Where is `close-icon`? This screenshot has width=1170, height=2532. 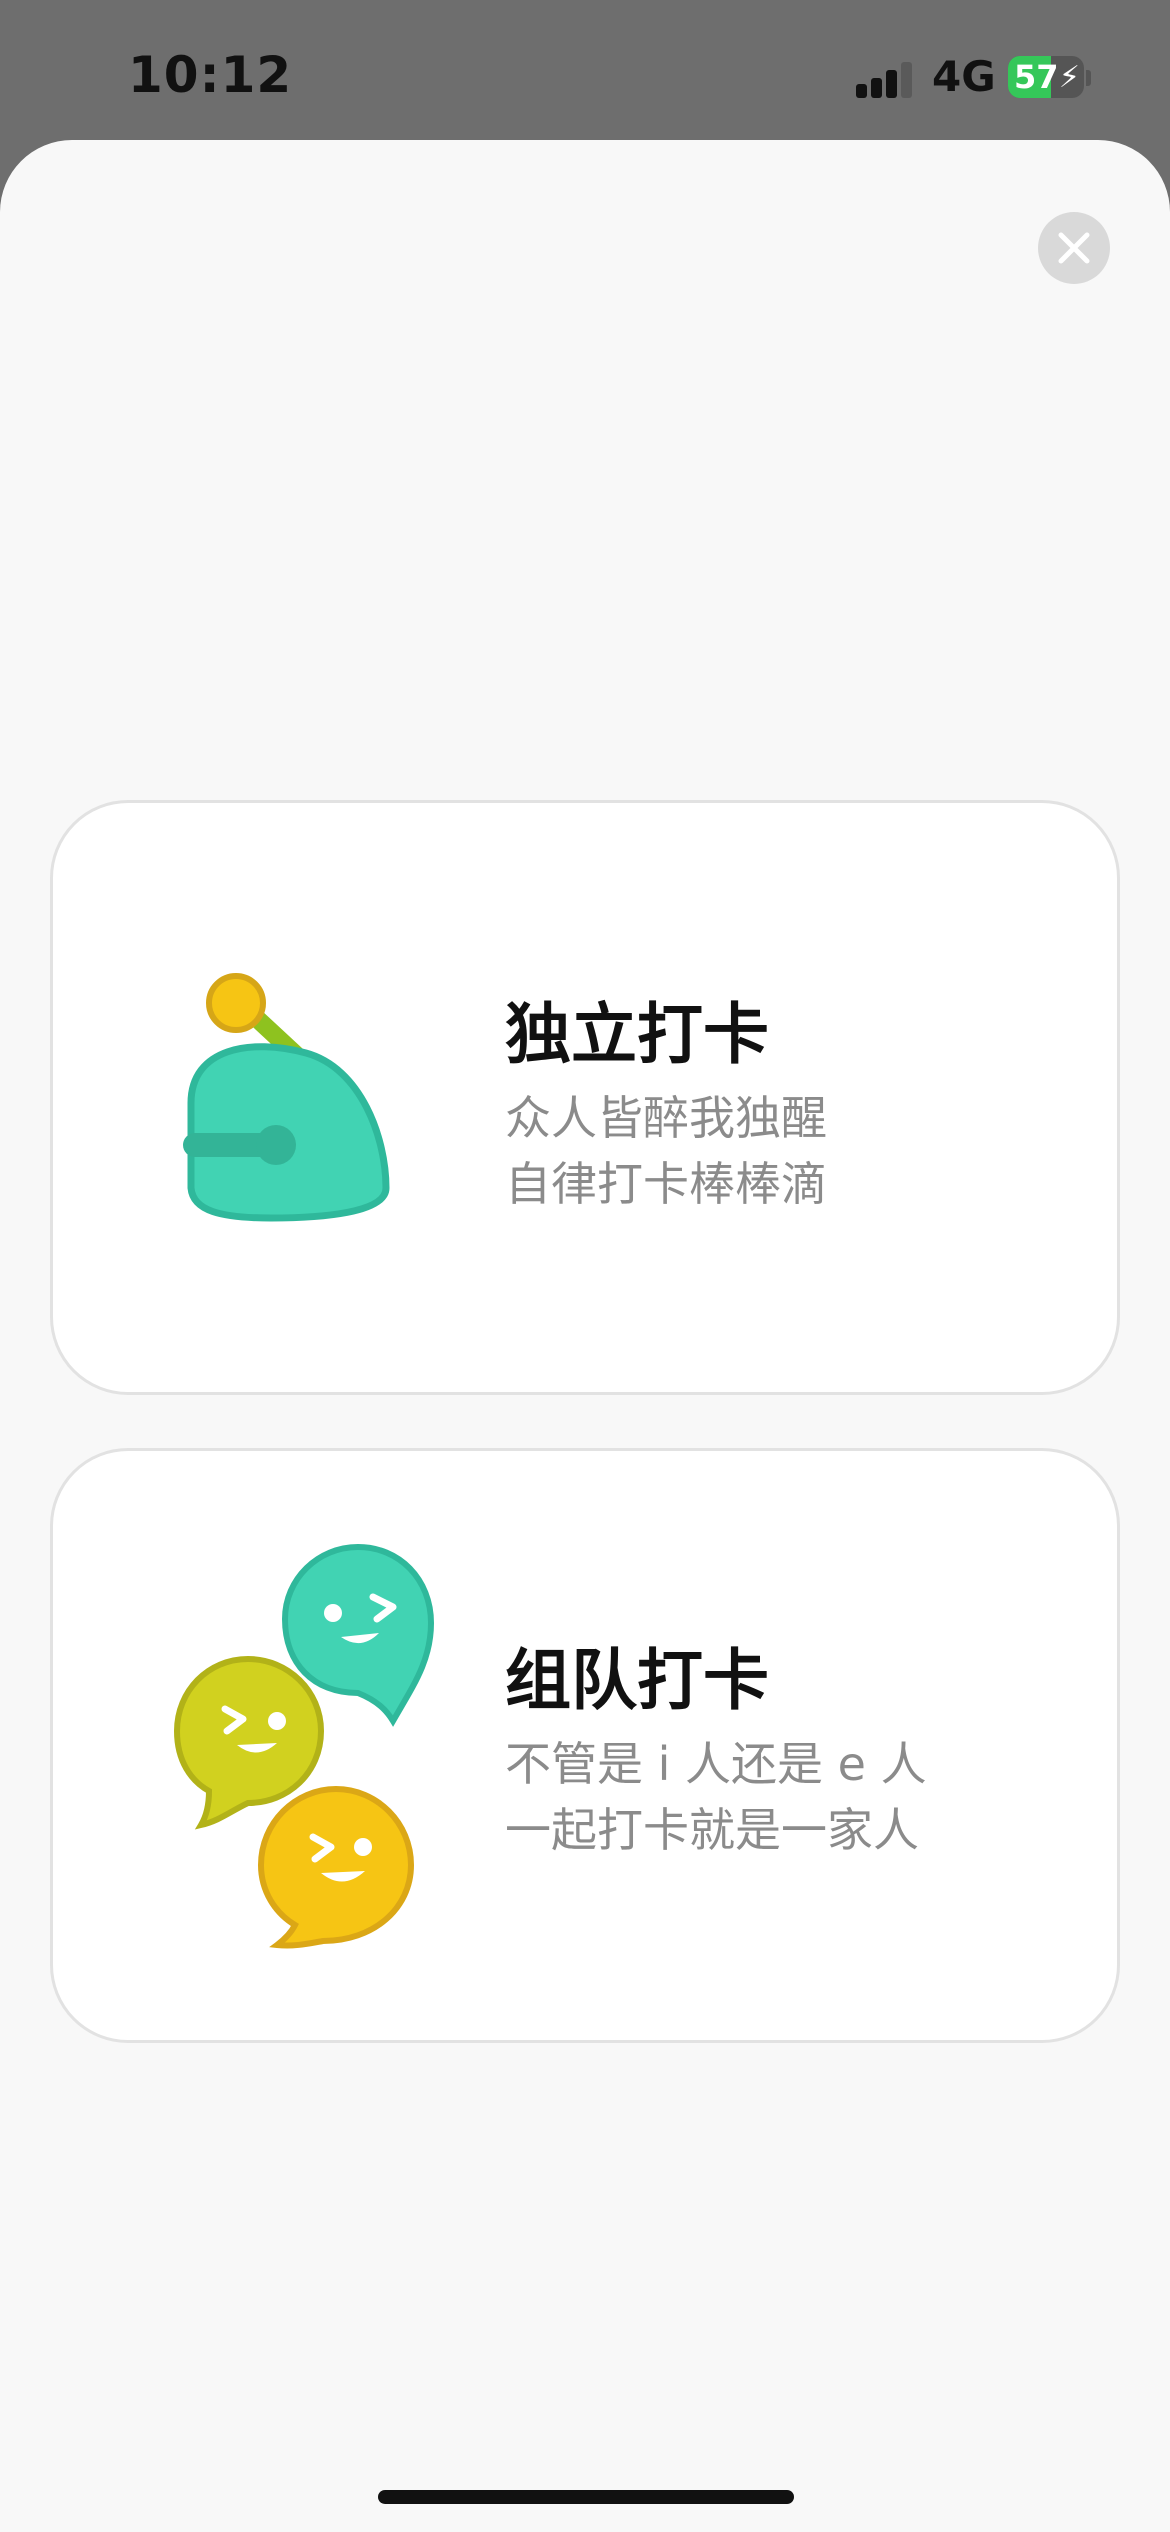 close-icon is located at coordinates (1074, 248).